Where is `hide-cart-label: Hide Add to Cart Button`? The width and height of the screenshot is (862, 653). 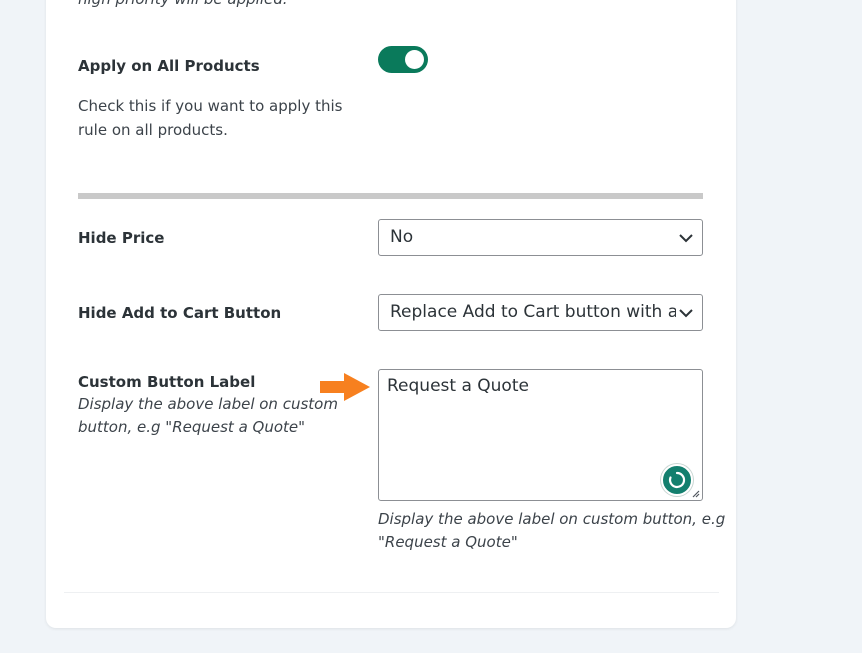
hide-cart-label: Hide Add to Cart Button is located at coordinates (180, 313).